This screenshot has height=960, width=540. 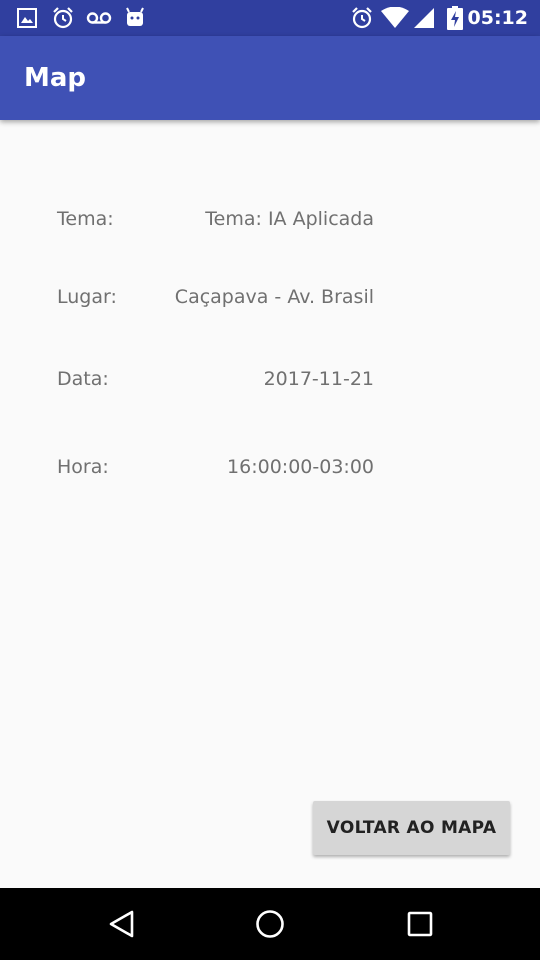 I want to click on status-time: 05:12, so click(x=497, y=18).